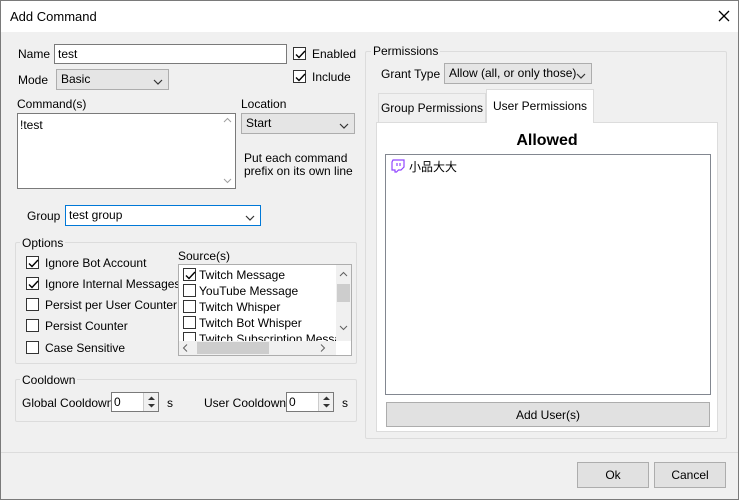 The height and width of the screenshot is (500, 739). I want to click on global-cooldown-label: Global Cooldown, so click(68, 403).